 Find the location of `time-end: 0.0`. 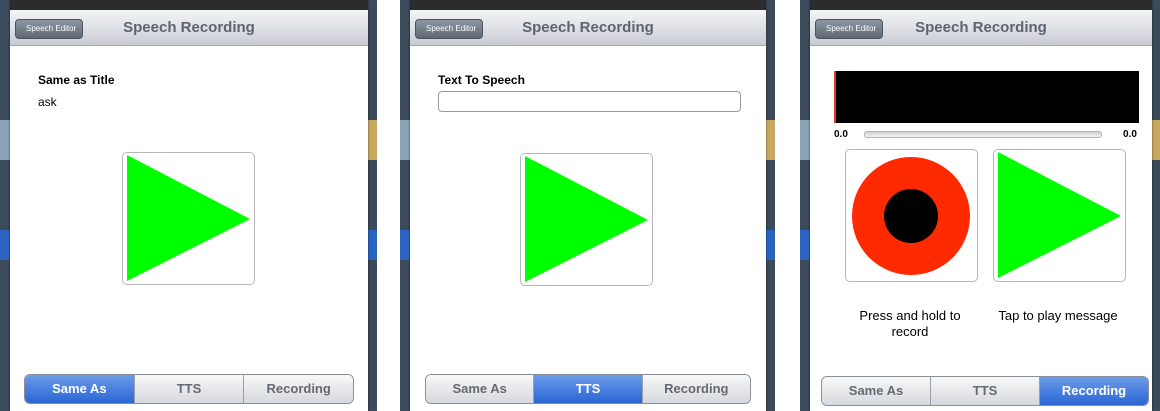

time-end: 0.0 is located at coordinates (1130, 134).